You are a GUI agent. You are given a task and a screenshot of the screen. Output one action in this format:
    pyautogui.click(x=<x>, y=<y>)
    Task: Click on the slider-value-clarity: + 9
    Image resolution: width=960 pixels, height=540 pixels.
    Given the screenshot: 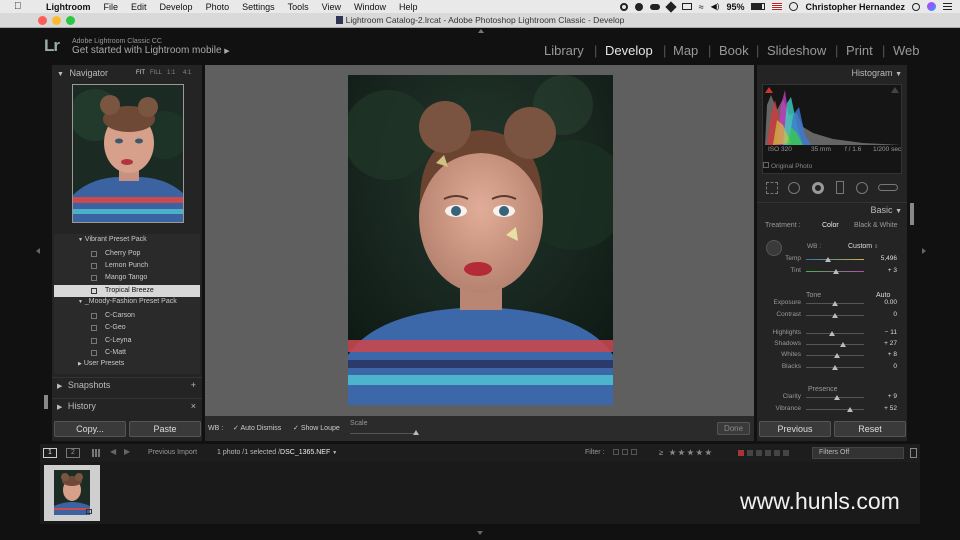 What is the action you would take?
    pyautogui.click(x=882, y=396)
    